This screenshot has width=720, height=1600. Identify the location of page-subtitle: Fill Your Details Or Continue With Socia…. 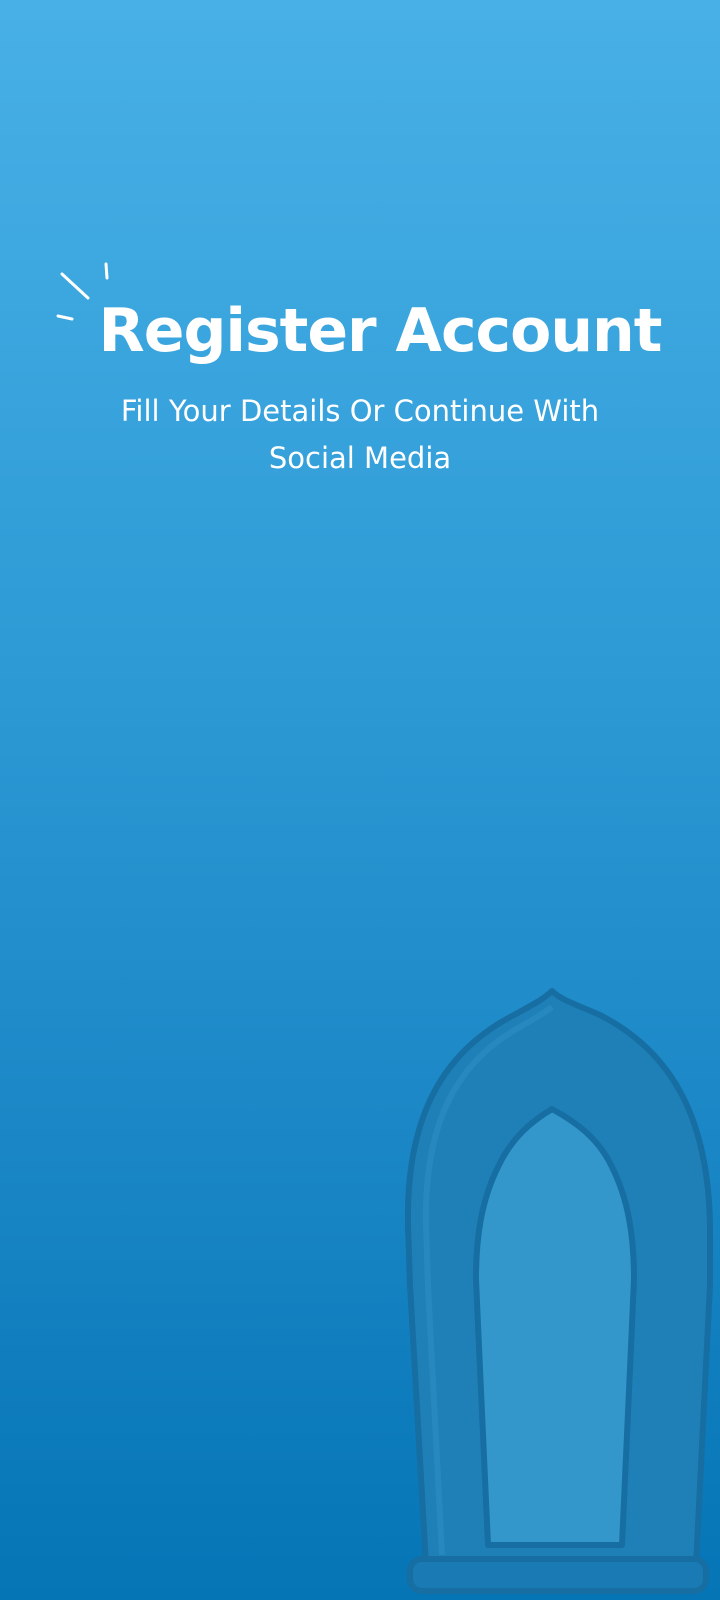
(360, 434).